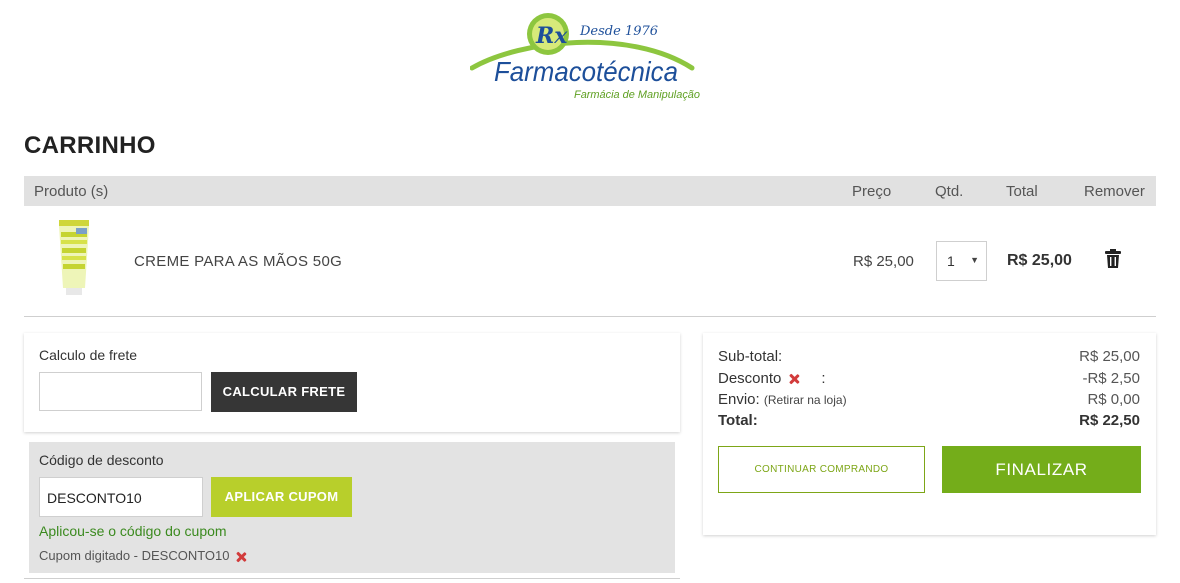 Image resolution: width=1180 pixels, height=583 pixels. I want to click on logo-since: Desde 1976, so click(618, 31).